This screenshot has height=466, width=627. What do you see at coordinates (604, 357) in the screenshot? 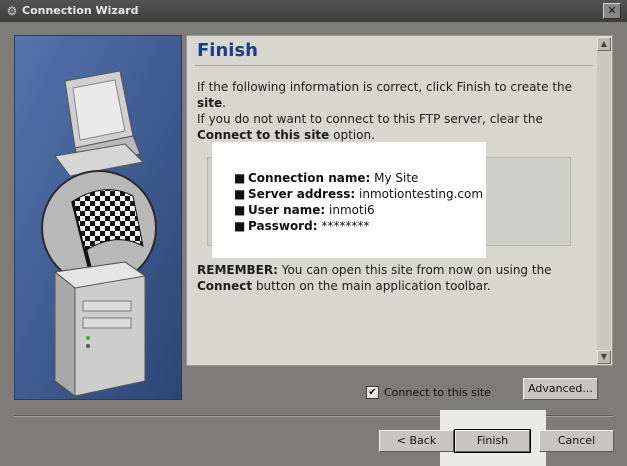
I see `scroll-down-button: ▼` at bounding box center [604, 357].